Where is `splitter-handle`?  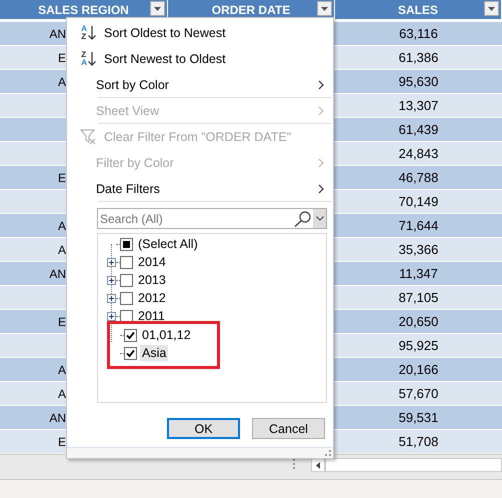 splitter-handle is located at coordinates (294, 465).